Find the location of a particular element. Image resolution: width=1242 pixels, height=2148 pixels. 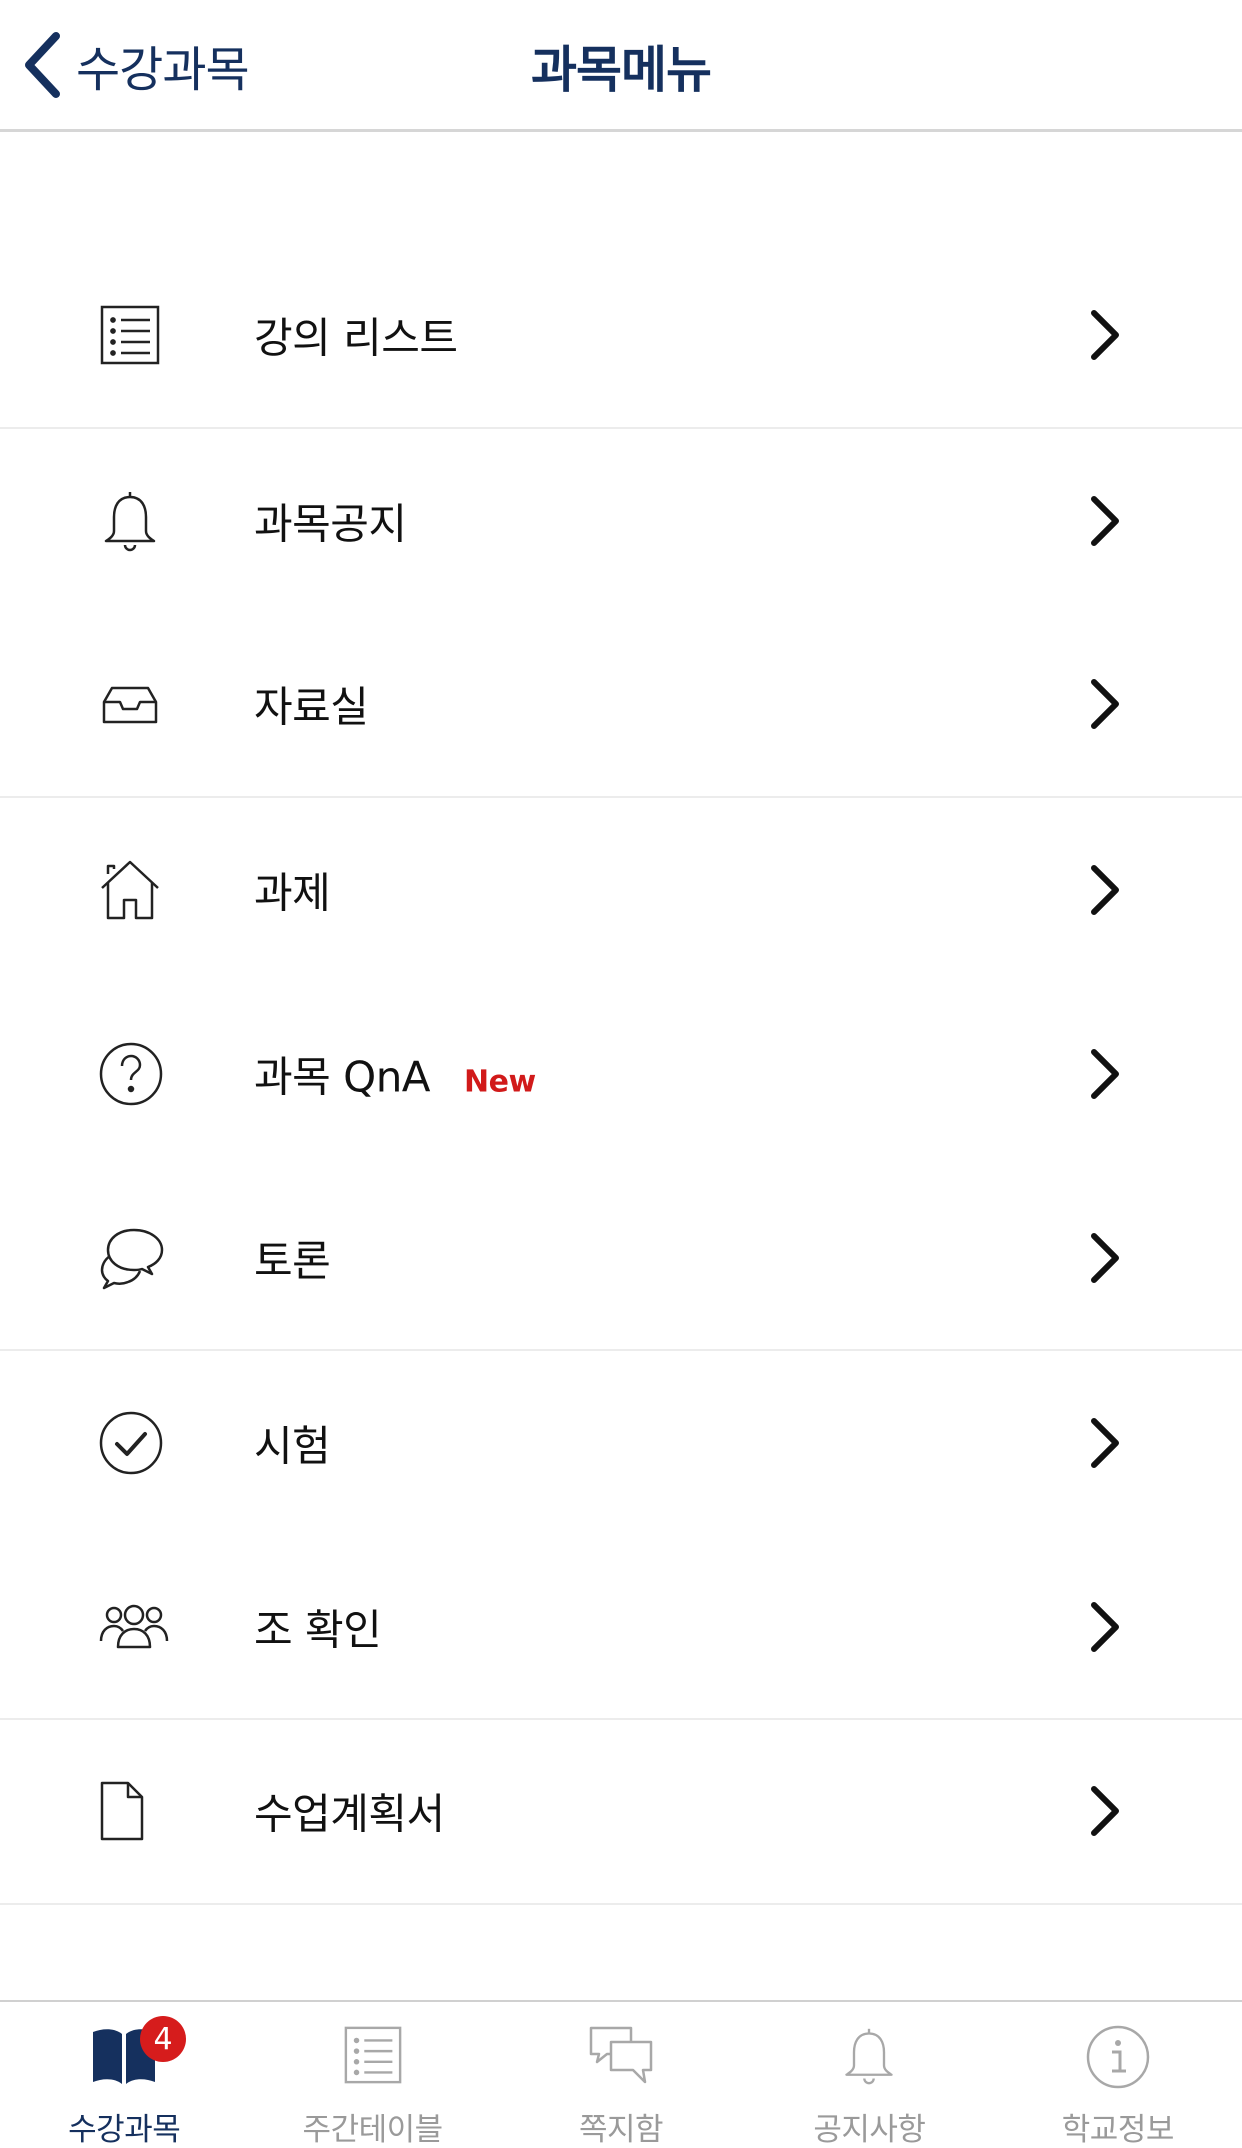

menu-item-course-qna: 과목 QnA New is located at coordinates (621, 1074).